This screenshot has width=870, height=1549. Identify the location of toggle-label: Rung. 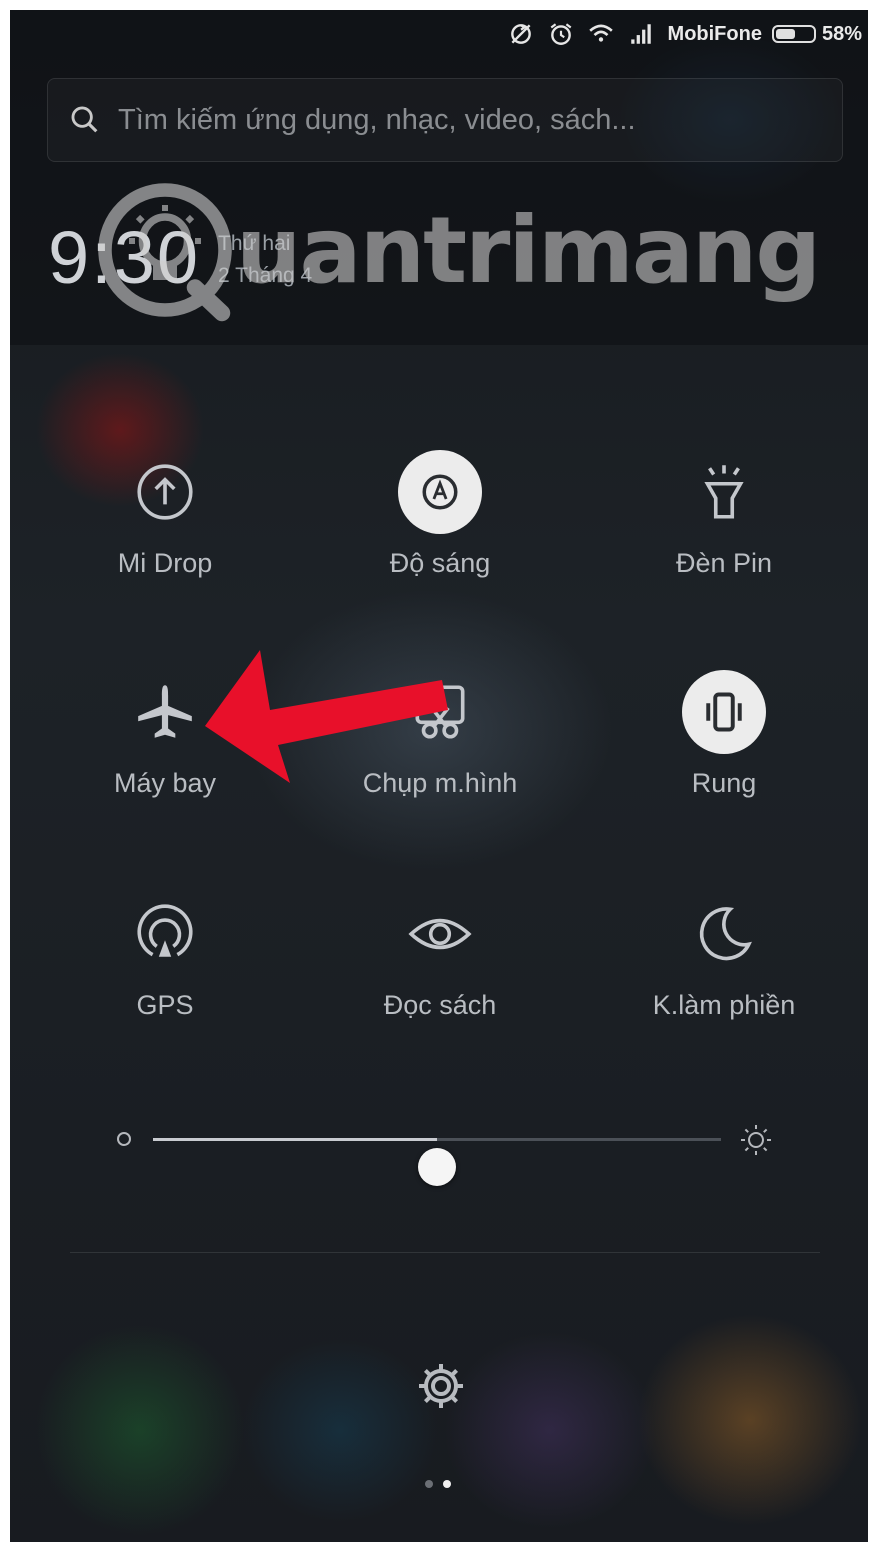
(724, 783).